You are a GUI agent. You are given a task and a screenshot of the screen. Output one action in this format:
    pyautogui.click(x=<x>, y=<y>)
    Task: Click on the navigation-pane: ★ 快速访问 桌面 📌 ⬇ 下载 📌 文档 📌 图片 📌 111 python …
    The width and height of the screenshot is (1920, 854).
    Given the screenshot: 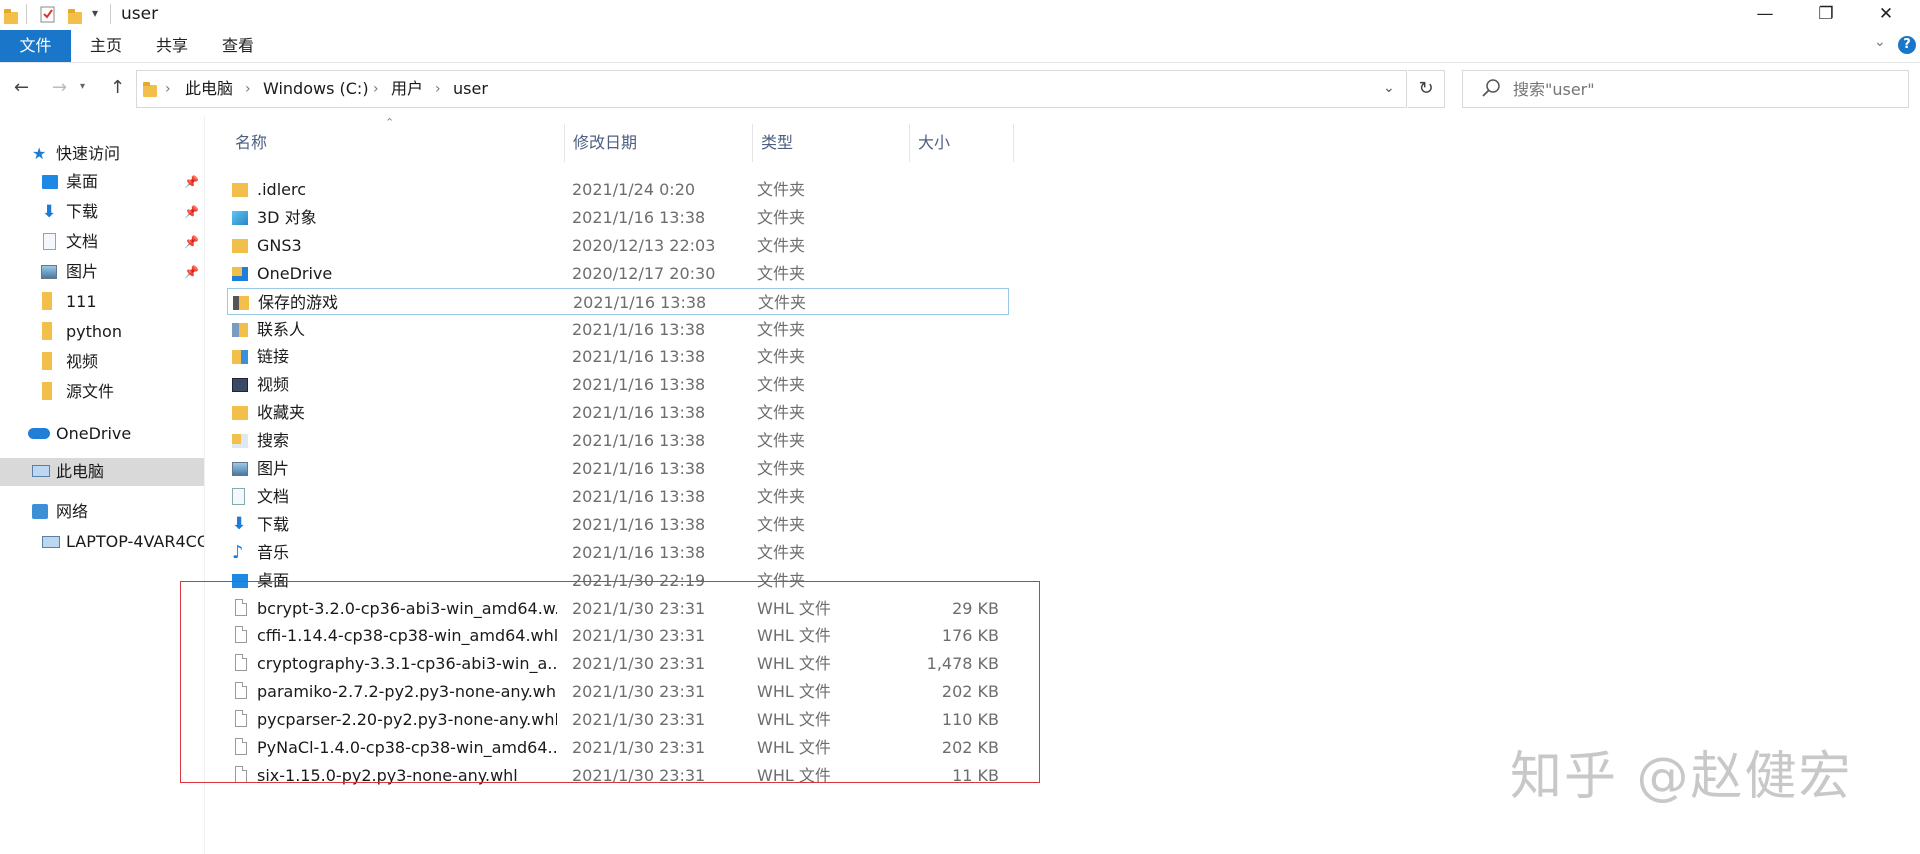 What is the action you would take?
    pyautogui.click(x=102, y=485)
    